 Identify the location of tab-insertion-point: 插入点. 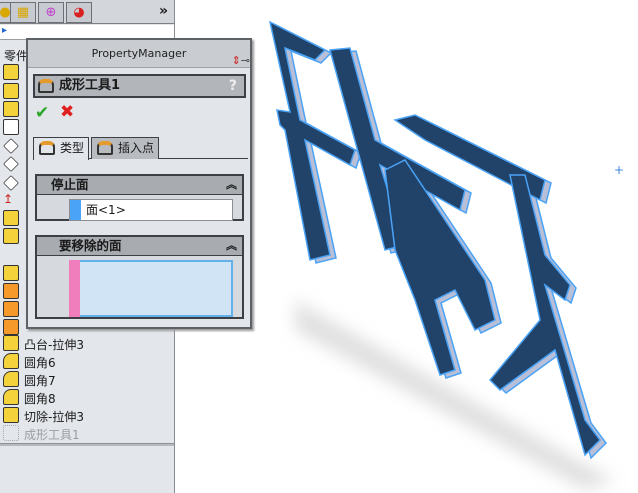
(125, 148).